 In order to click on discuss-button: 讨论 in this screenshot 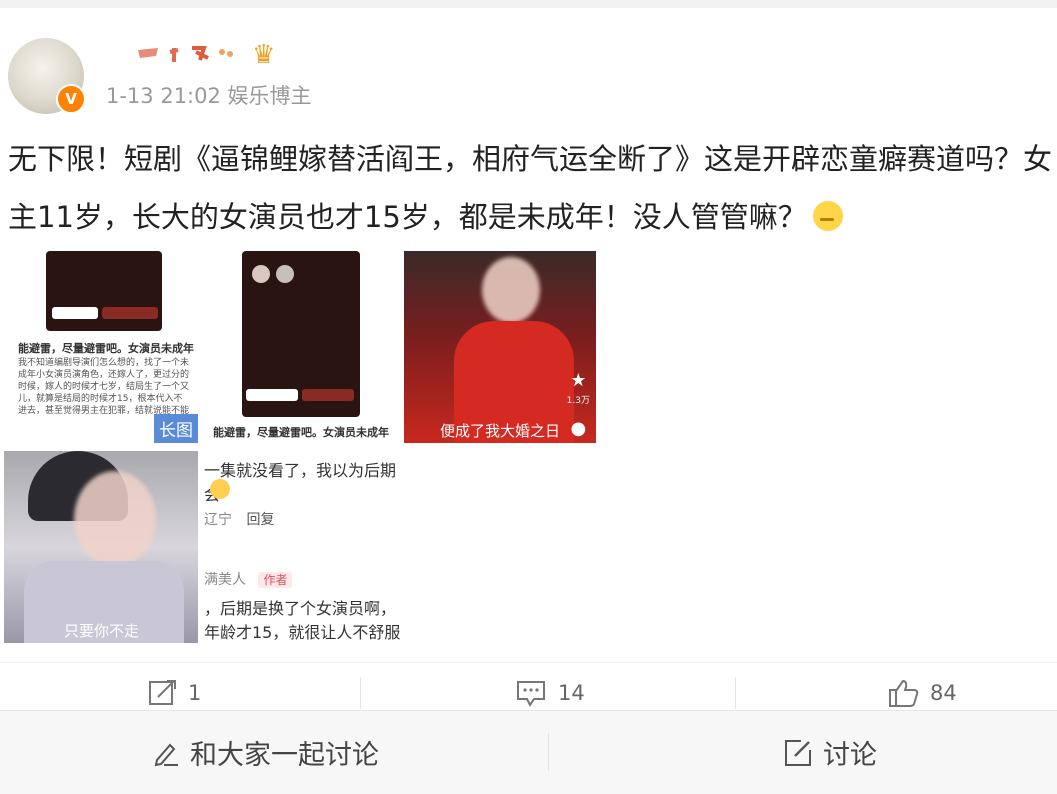, I will do `click(830, 752)`.